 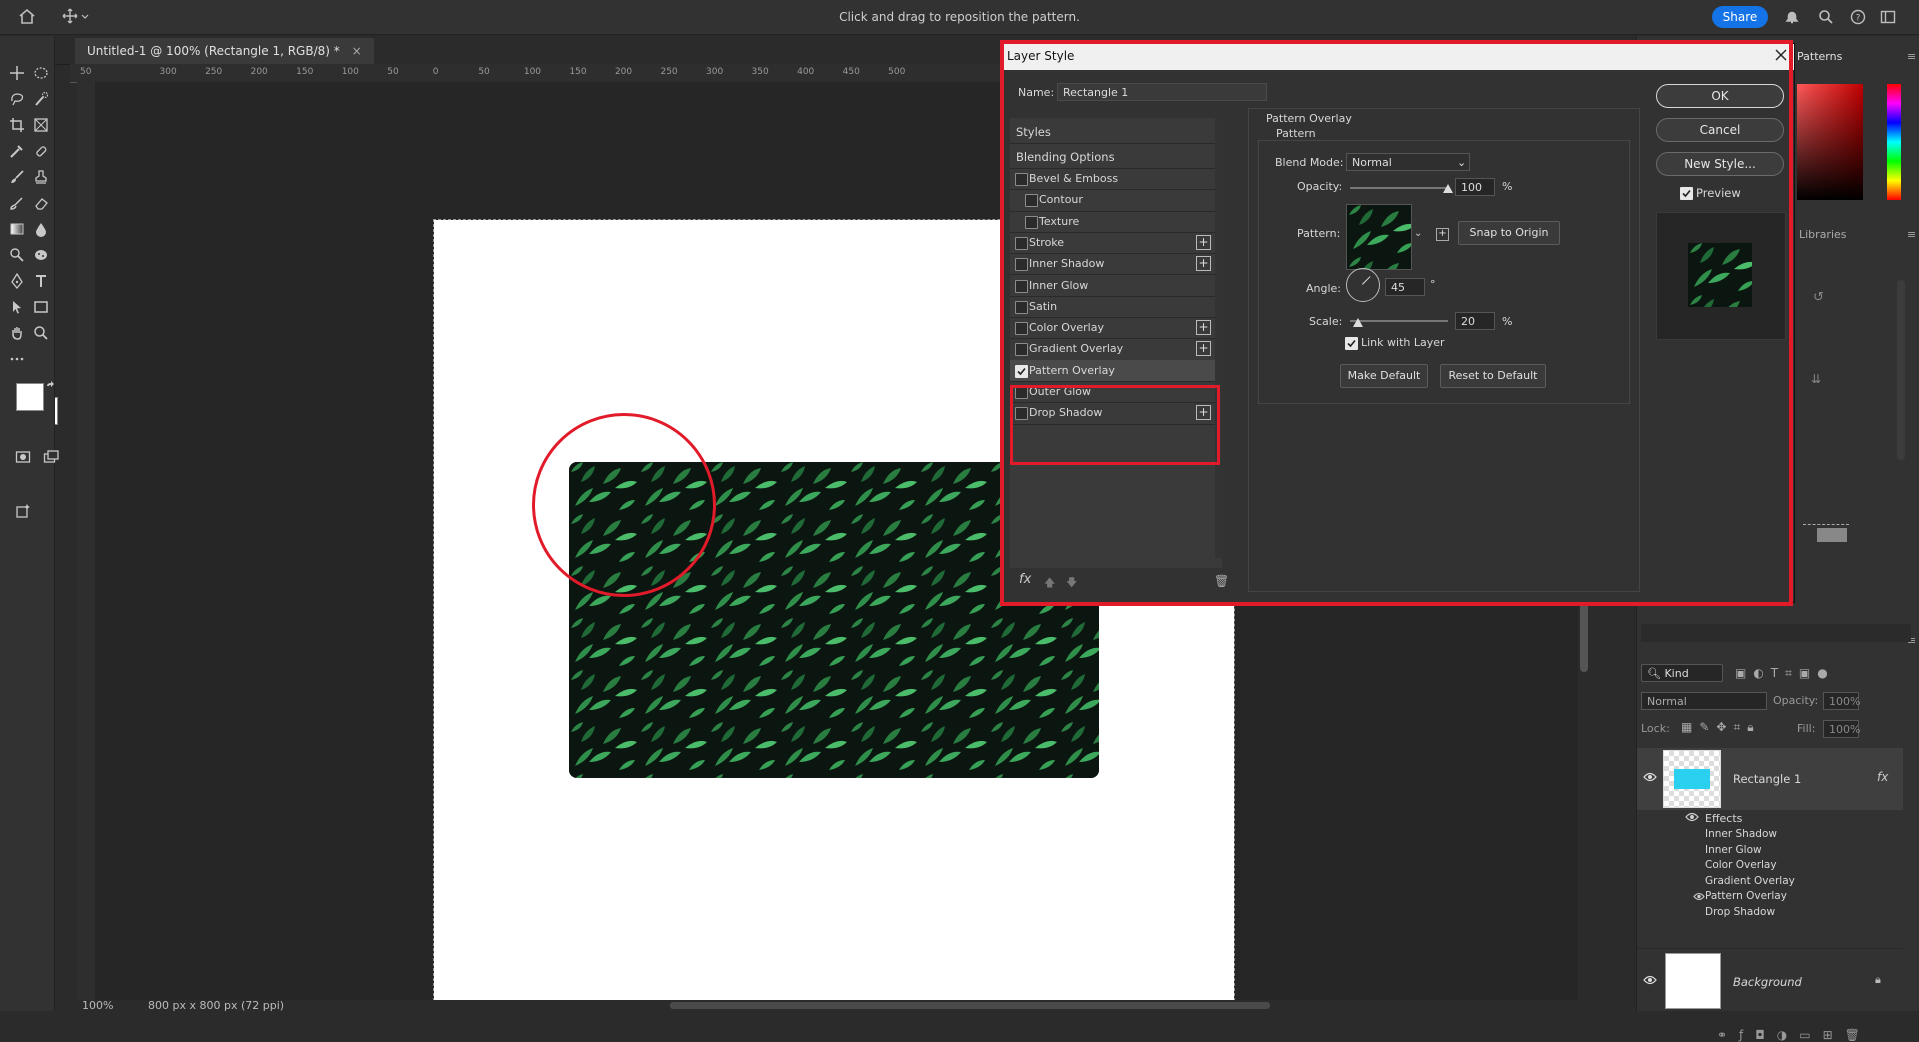 What do you see at coordinates (1112, 222) in the screenshot?
I see `style-item-texture: Texture` at bounding box center [1112, 222].